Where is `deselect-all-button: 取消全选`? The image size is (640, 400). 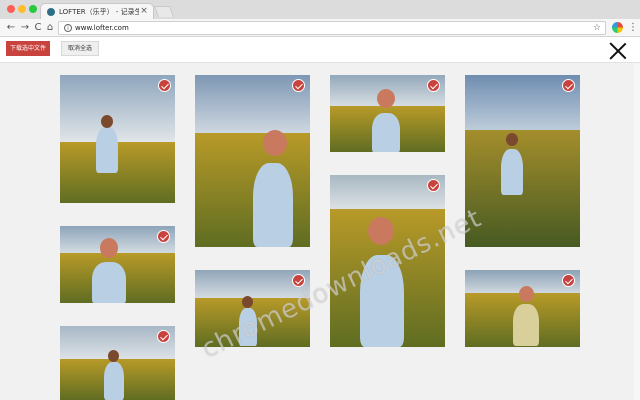 deselect-all-button: 取消全选 is located at coordinates (80, 48).